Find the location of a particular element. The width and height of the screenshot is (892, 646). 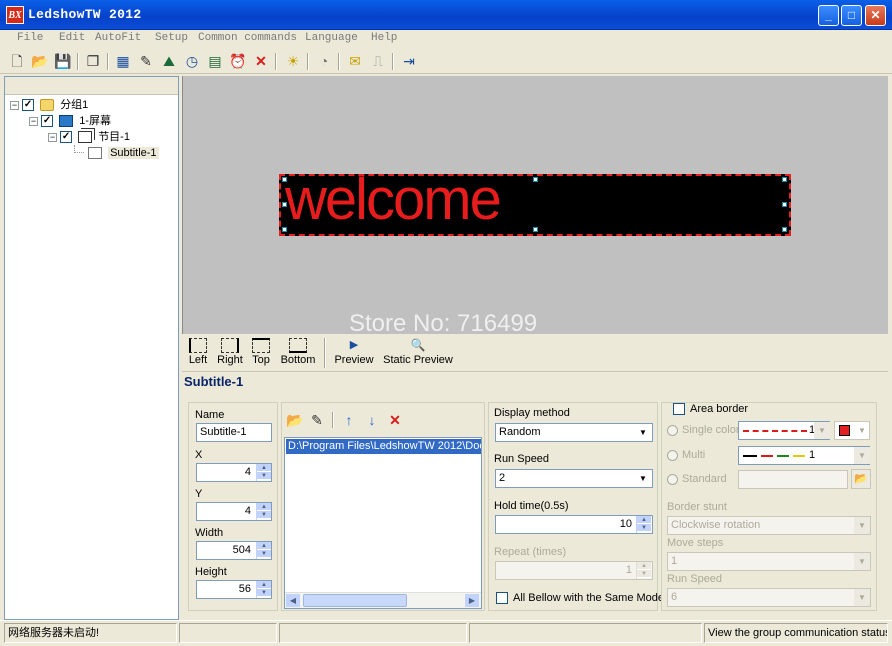

alarm-clock-icon: ⏰ is located at coordinates (238, 61).